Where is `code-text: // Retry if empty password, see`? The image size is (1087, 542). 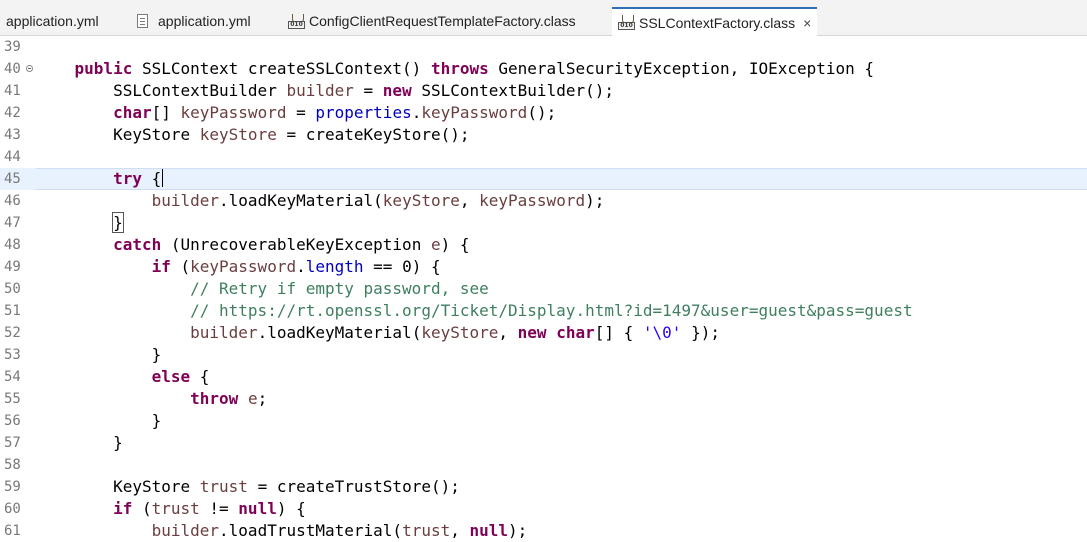 code-text: // Retry if empty password, see is located at coordinates (339, 288).